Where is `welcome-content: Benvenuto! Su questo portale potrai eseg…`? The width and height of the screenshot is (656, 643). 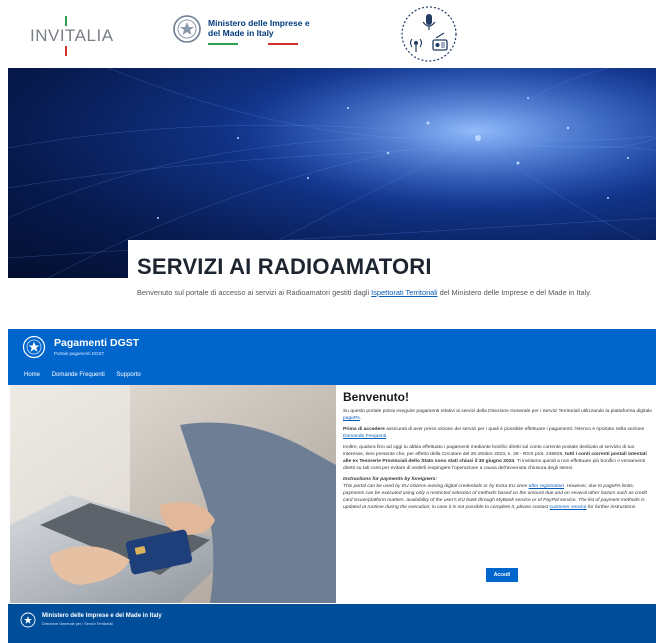
welcome-content: Benvenuto! Su questo portale potrai eseg… is located at coordinates (499, 452).